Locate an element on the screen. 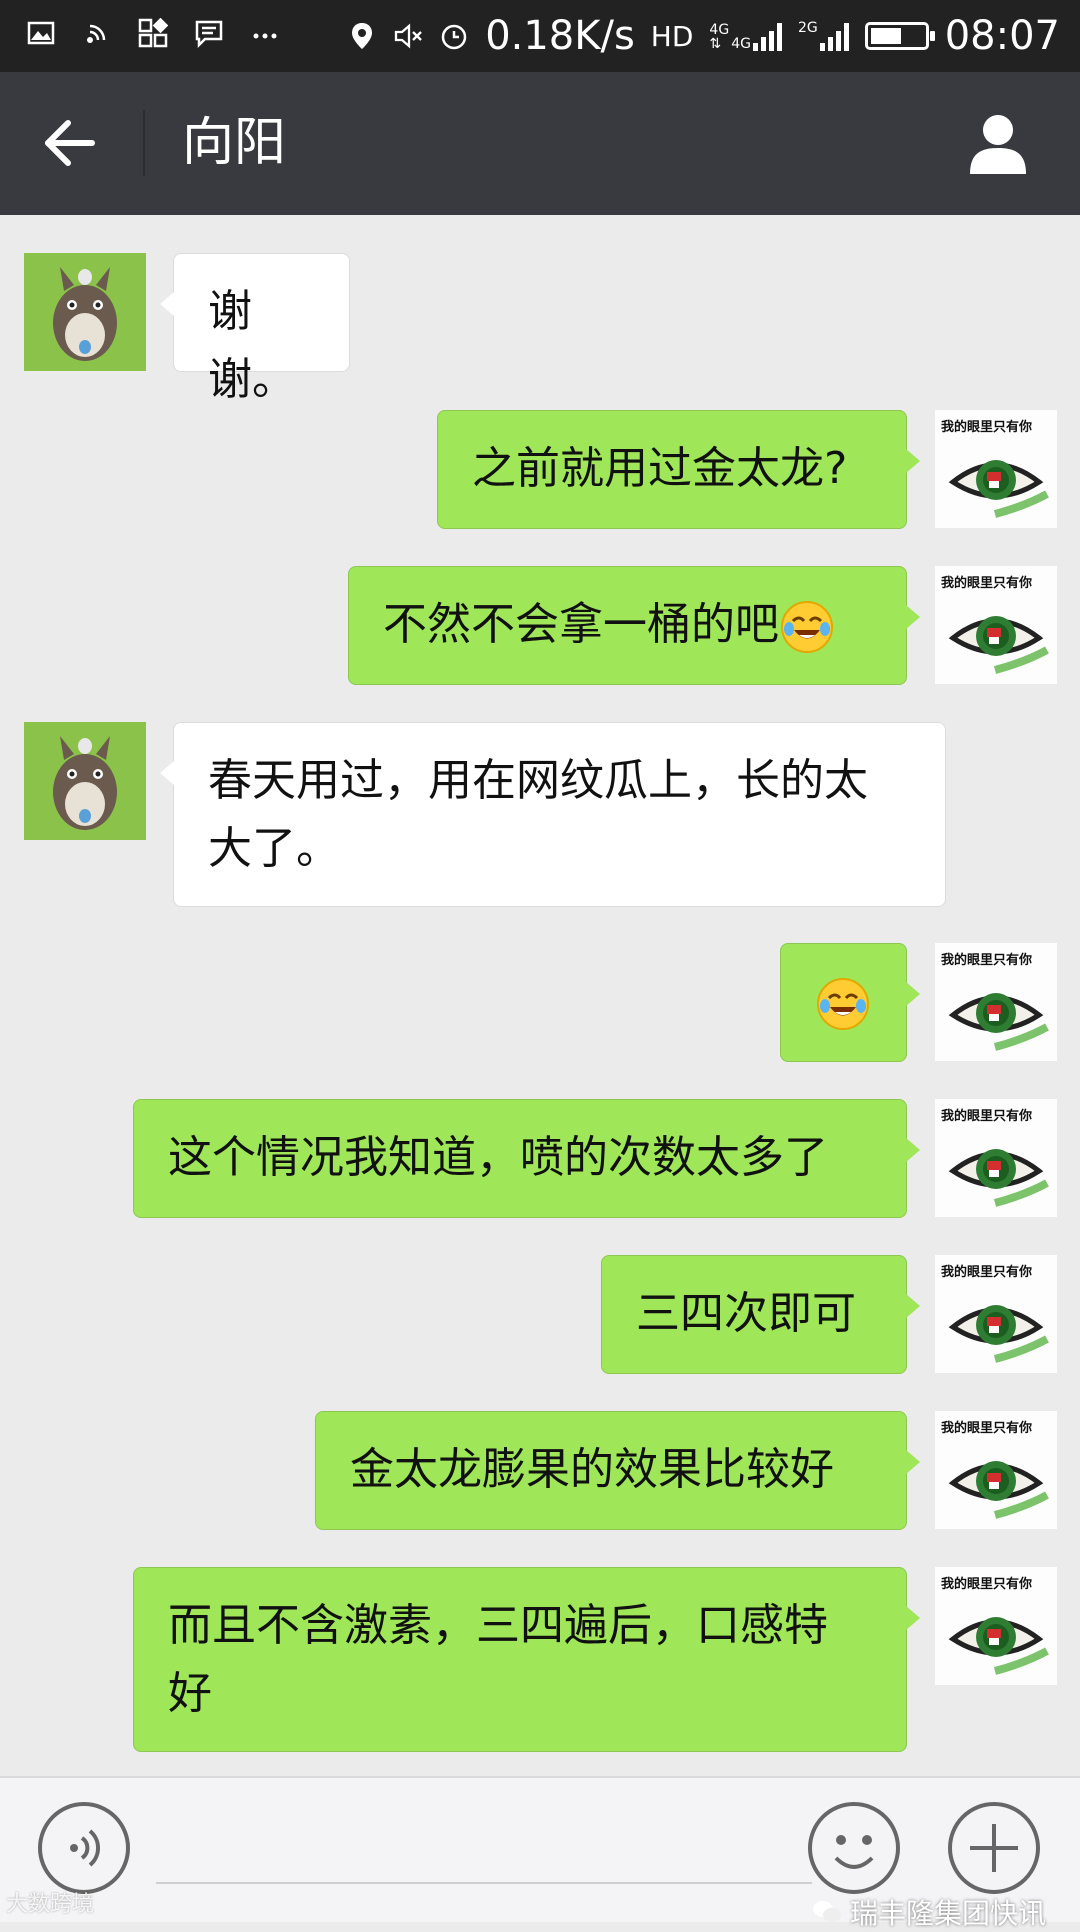  status-bar: 0.18K/s HD 4G ⇅ 4G 2G 08:07 is located at coordinates (540, 36).